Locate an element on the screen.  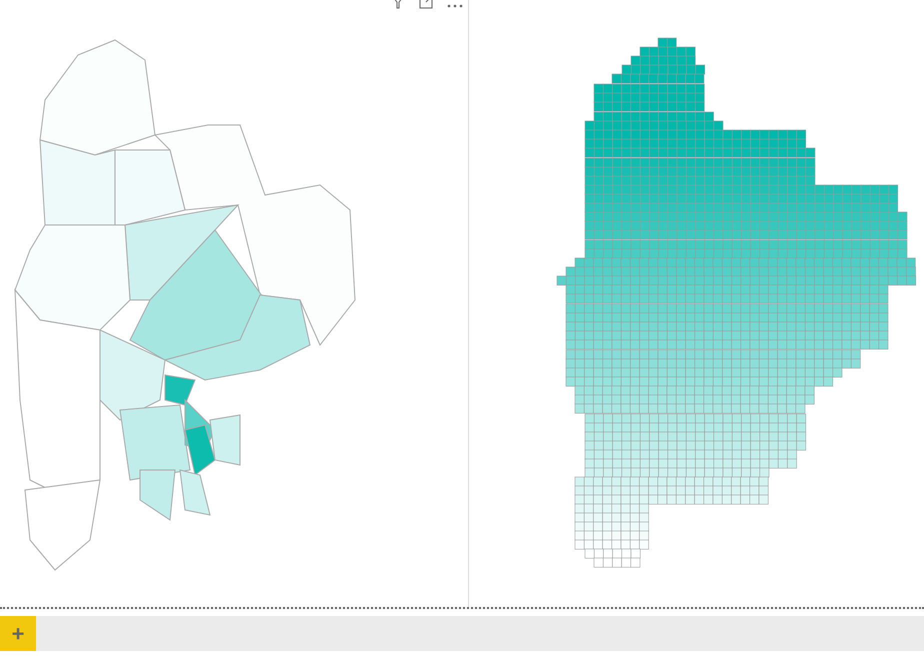
add-page-button: + is located at coordinates (18, 633).